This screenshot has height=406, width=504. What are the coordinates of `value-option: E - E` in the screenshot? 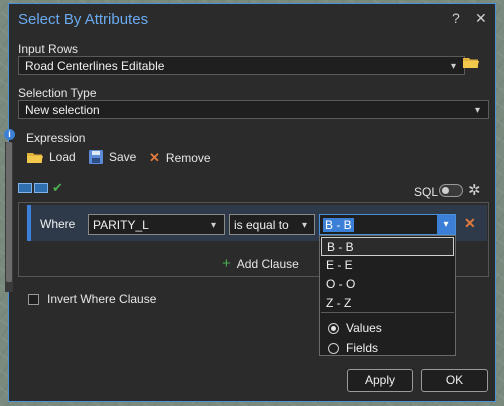 It's located at (387, 265).